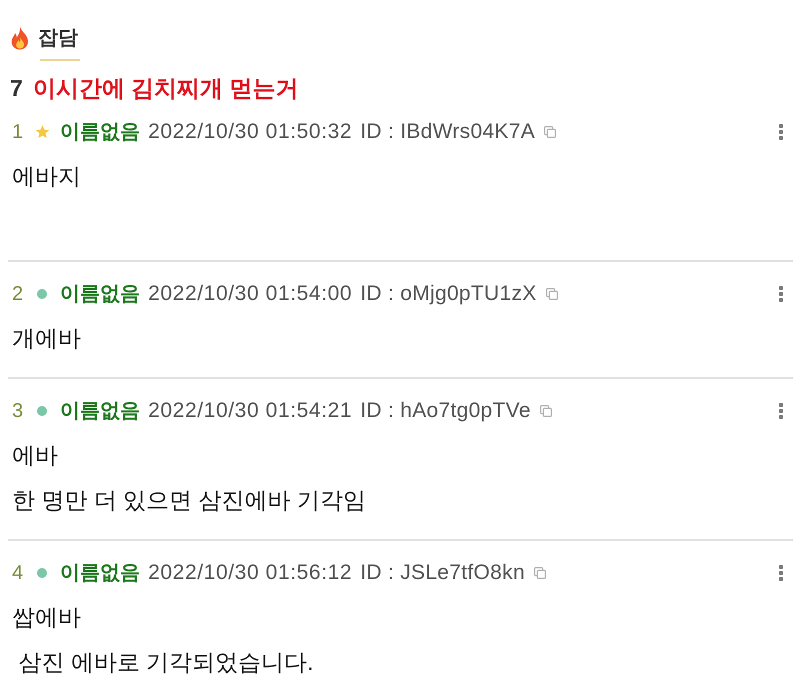  I want to click on post-number: 1, so click(18, 132).